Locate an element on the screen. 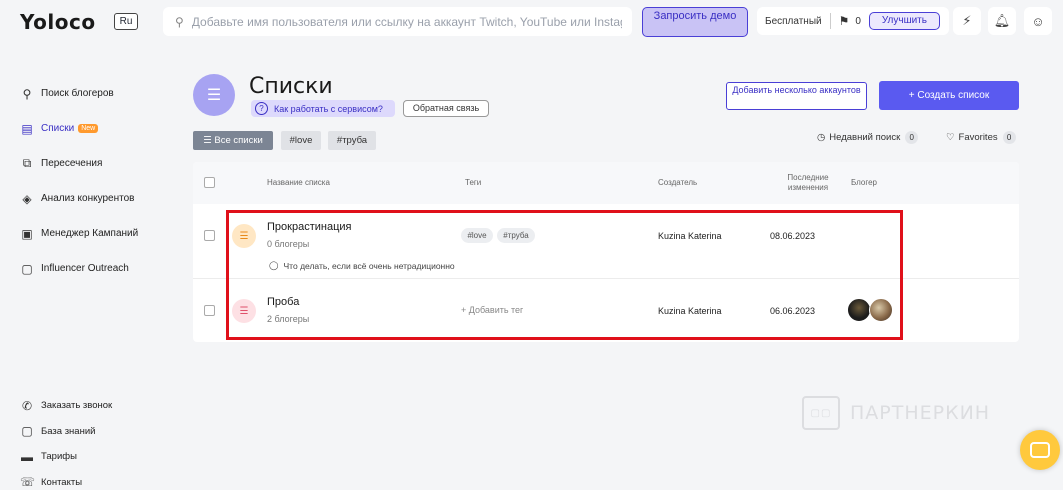 Image resolution: width=1063 pixels, height=490 pixels. bell-icon: 🔔︎ is located at coordinates (1002, 21).